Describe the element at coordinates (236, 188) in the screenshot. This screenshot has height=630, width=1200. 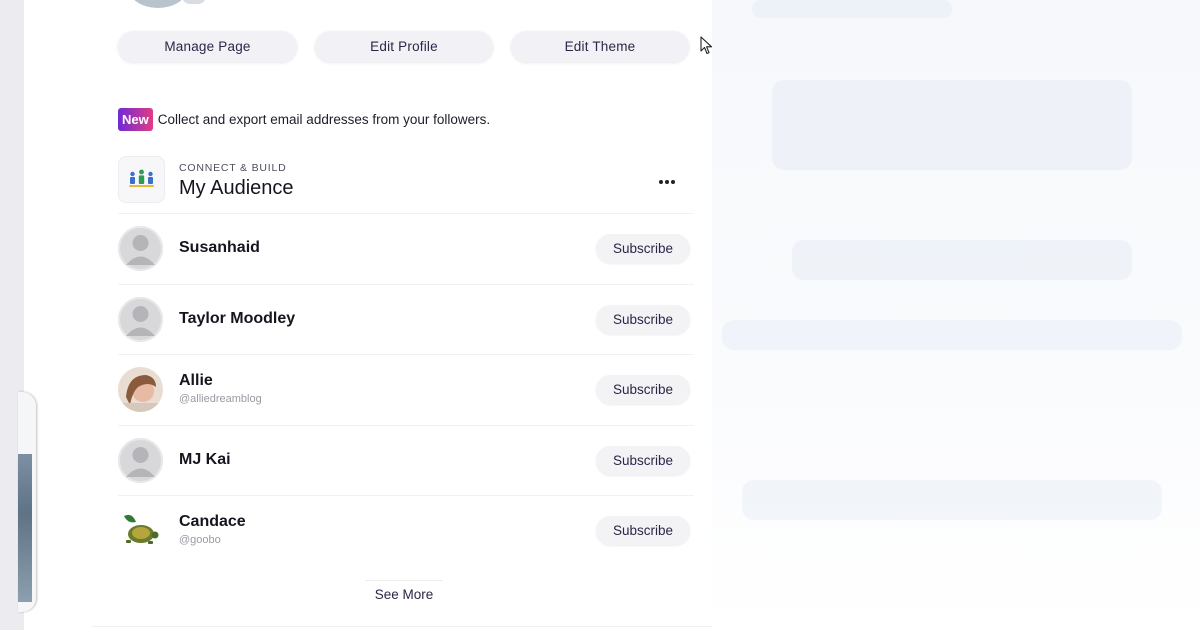
I see `section-title: My Audience` at that location.